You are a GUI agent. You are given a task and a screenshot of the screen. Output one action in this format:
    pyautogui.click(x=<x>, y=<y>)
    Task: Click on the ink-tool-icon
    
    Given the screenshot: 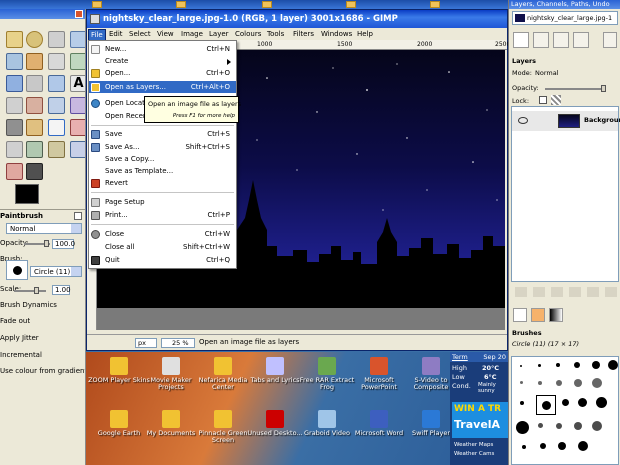 What is the action you would take?
    pyautogui.click(x=34, y=171)
    